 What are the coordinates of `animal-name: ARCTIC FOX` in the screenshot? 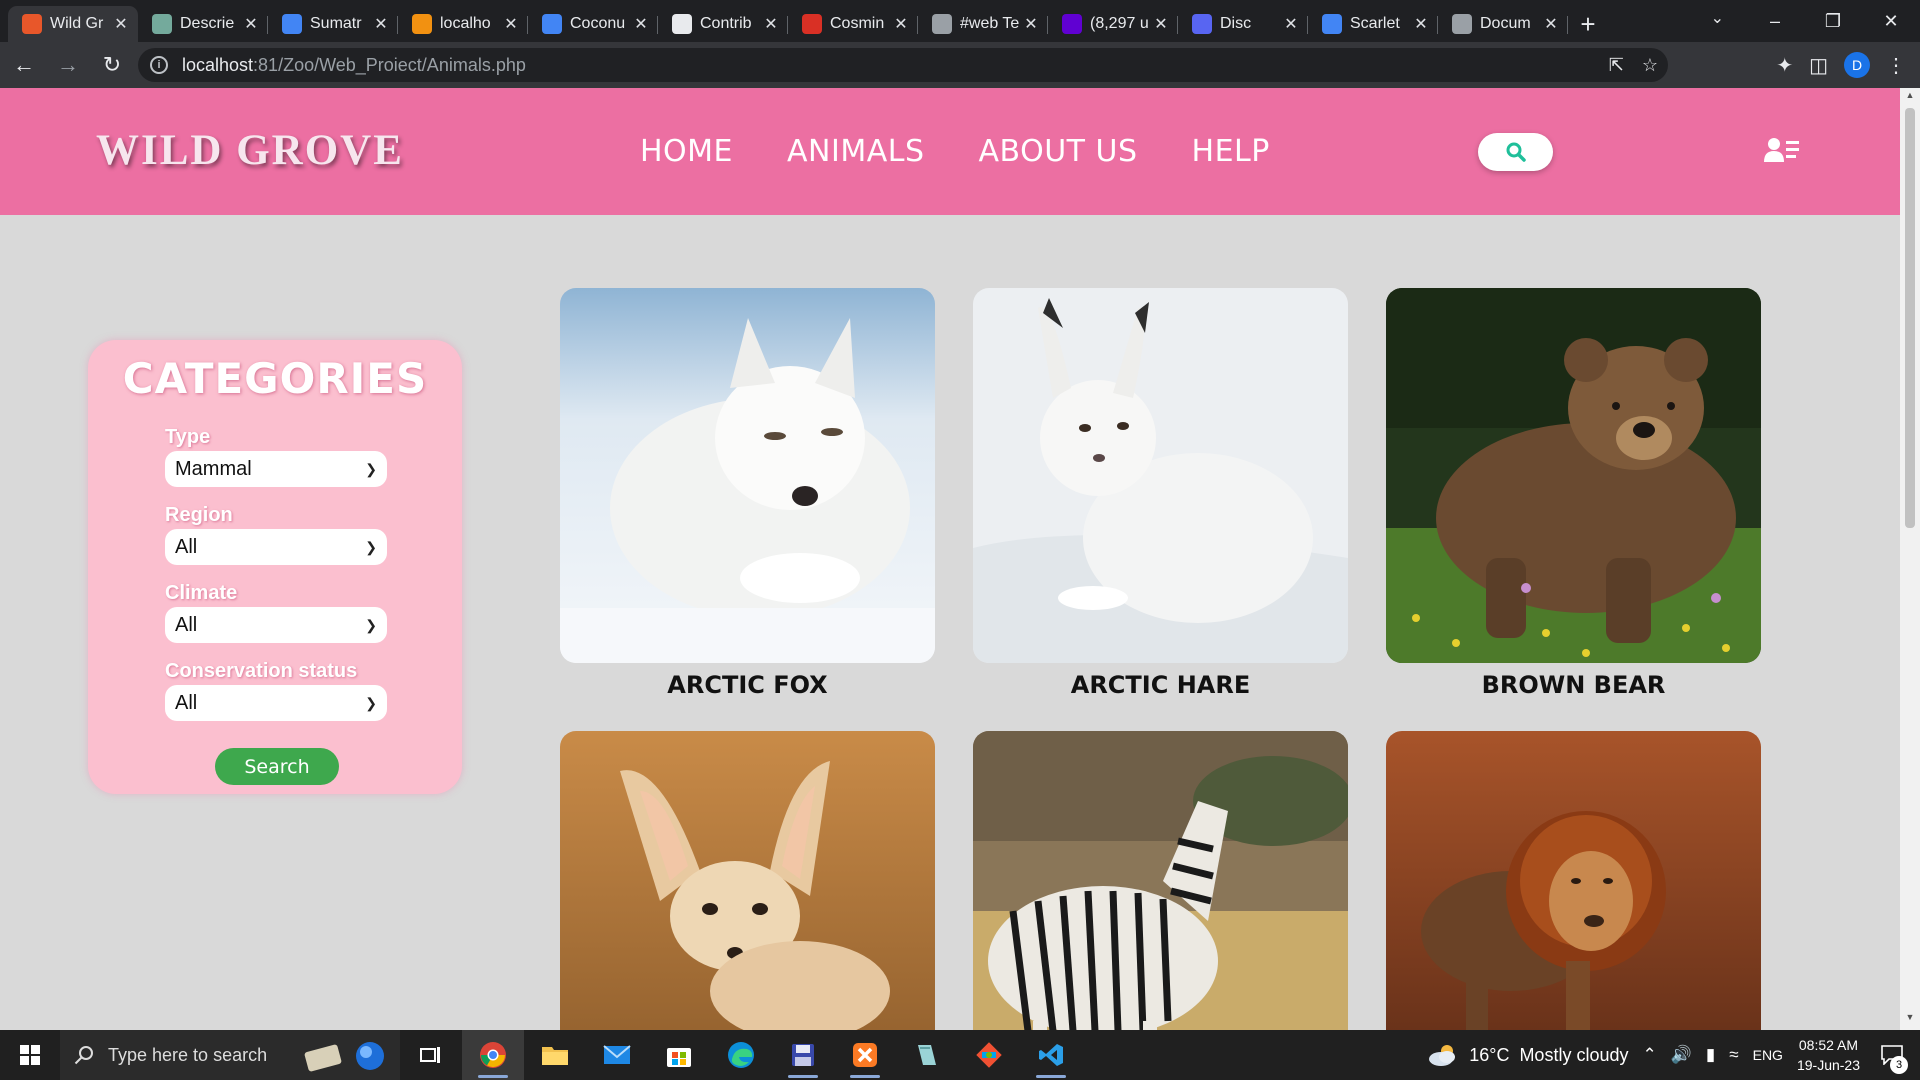 It's located at (747, 685).